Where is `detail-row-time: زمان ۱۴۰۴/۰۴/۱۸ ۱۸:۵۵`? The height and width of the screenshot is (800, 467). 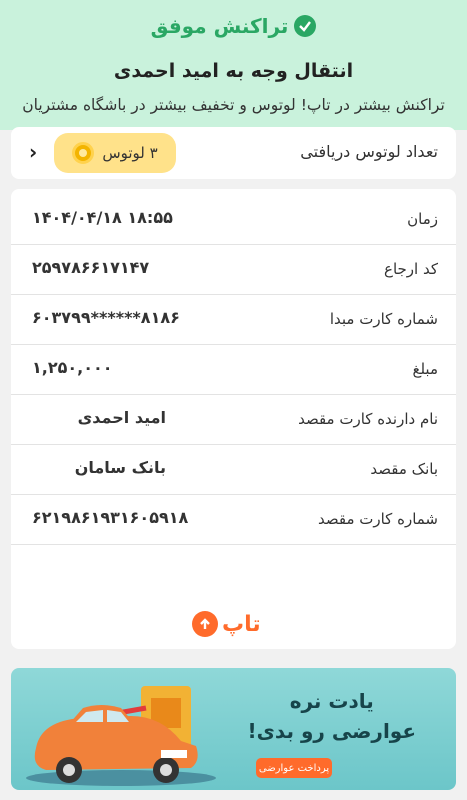 detail-row-time: زمان ۱۴۰۴/۰۴/۱۸ ۱۸:۵۵ is located at coordinates (233, 220).